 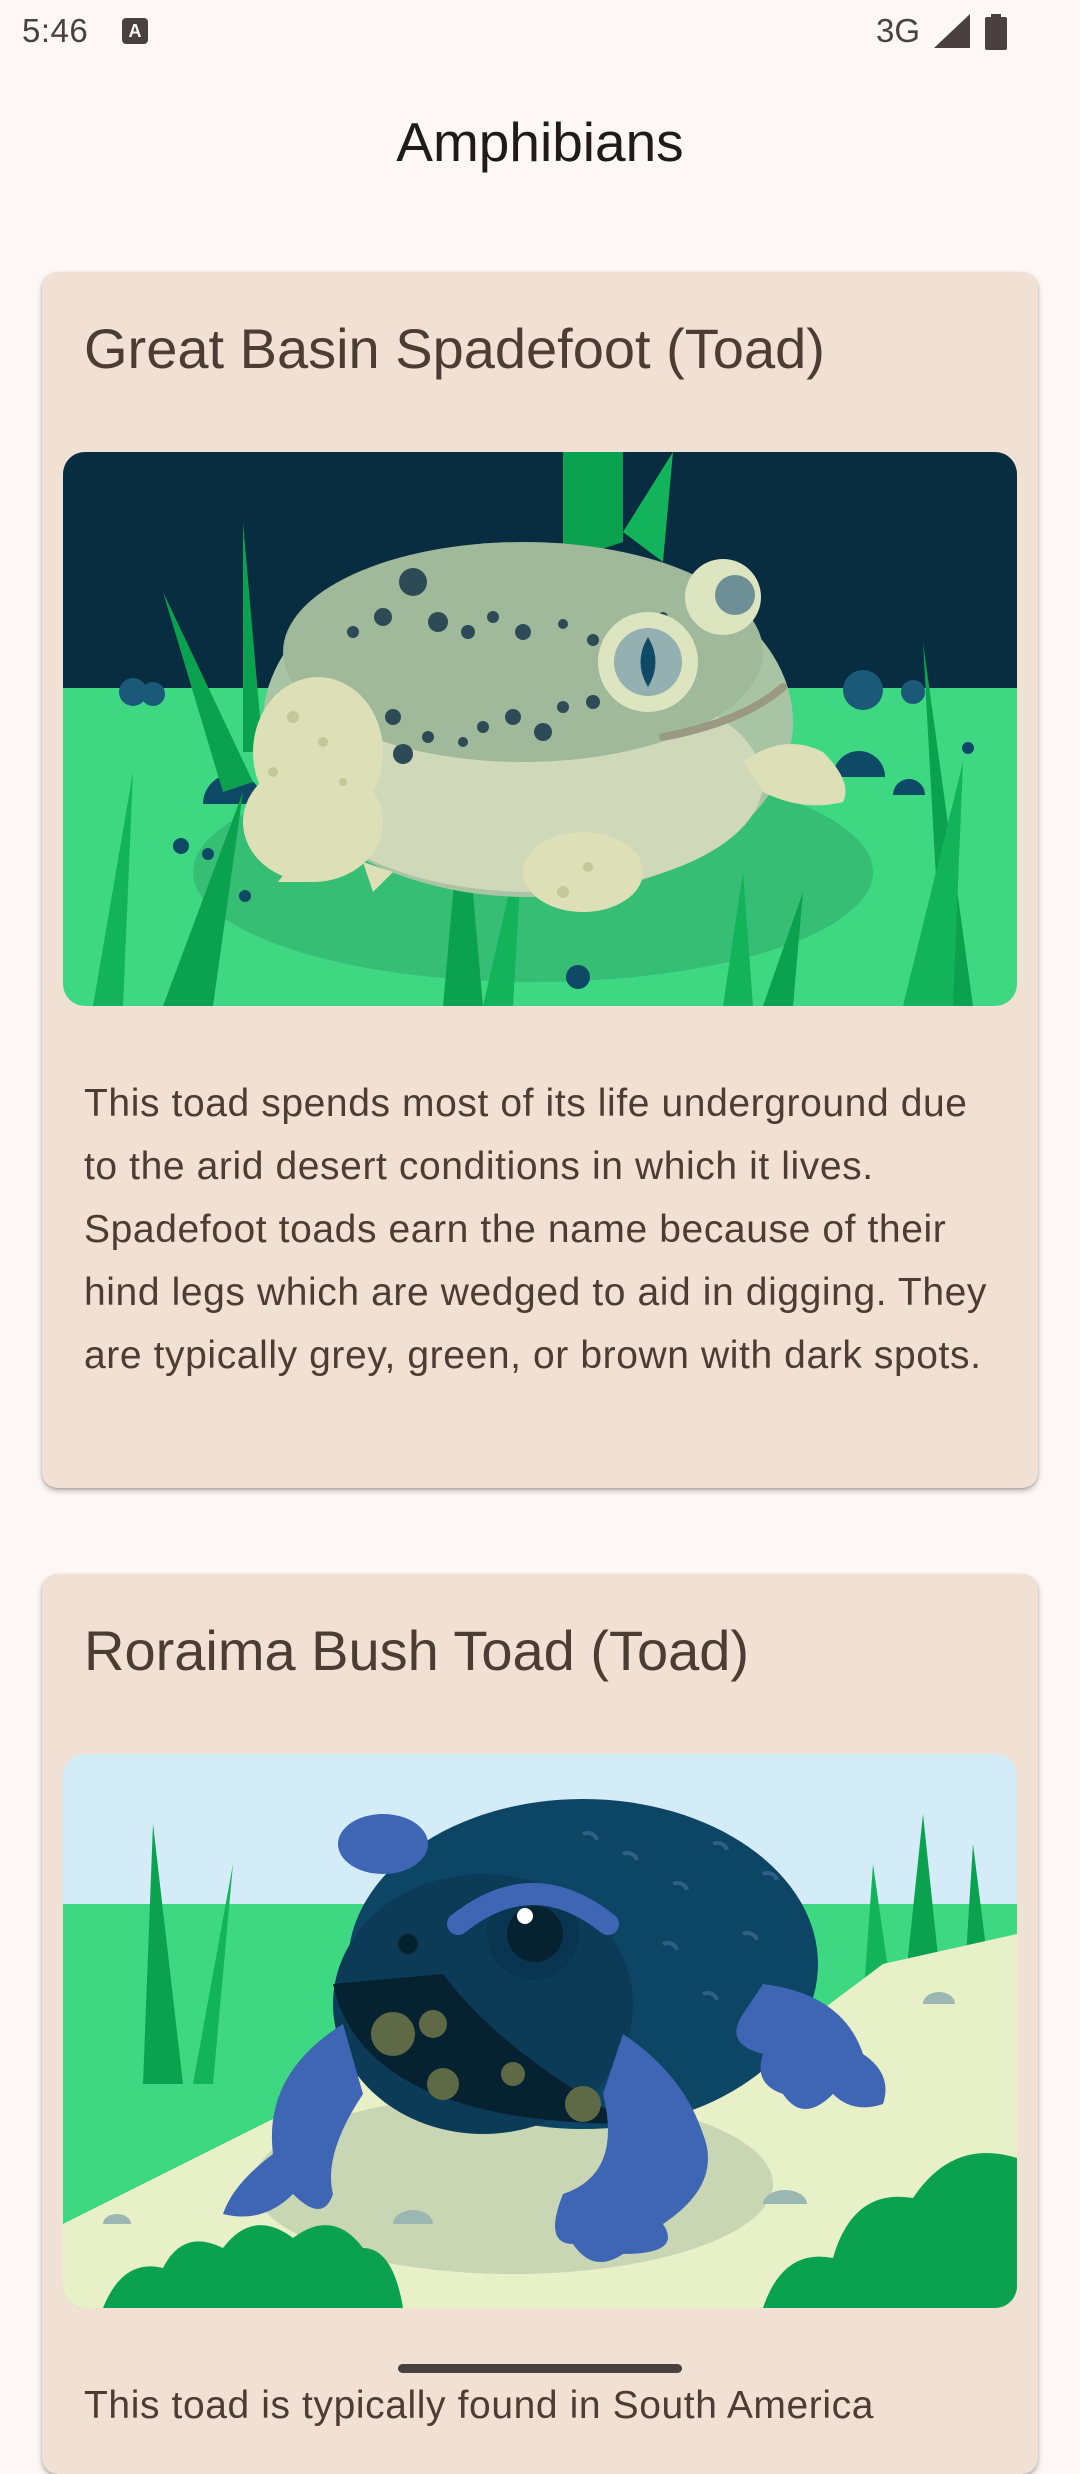 What do you see at coordinates (55, 30) in the screenshot?
I see `status-time: 5:46` at bounding box center [55, 30].